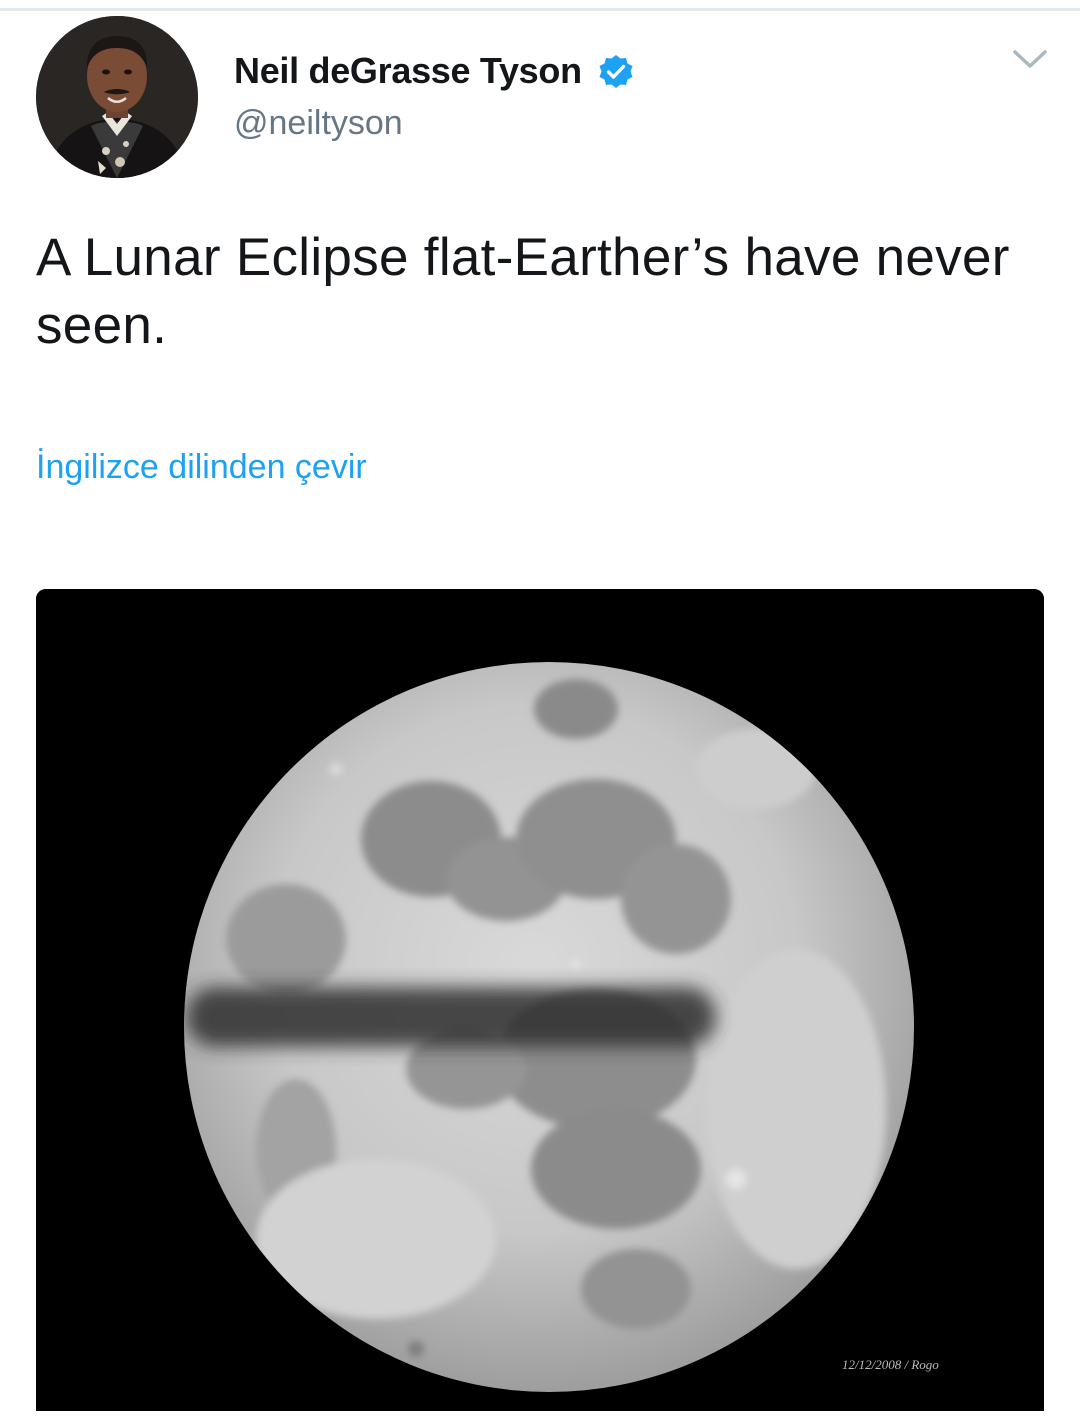  I want to click on avatar, so click(117, 97).